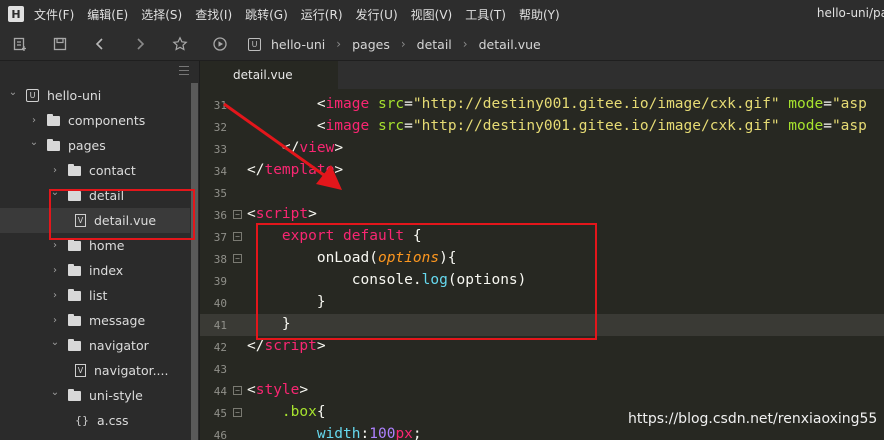 The width and height of the screenshot is (884, 440). I want to click on code-line: 34 </template>, so click(542, 171).